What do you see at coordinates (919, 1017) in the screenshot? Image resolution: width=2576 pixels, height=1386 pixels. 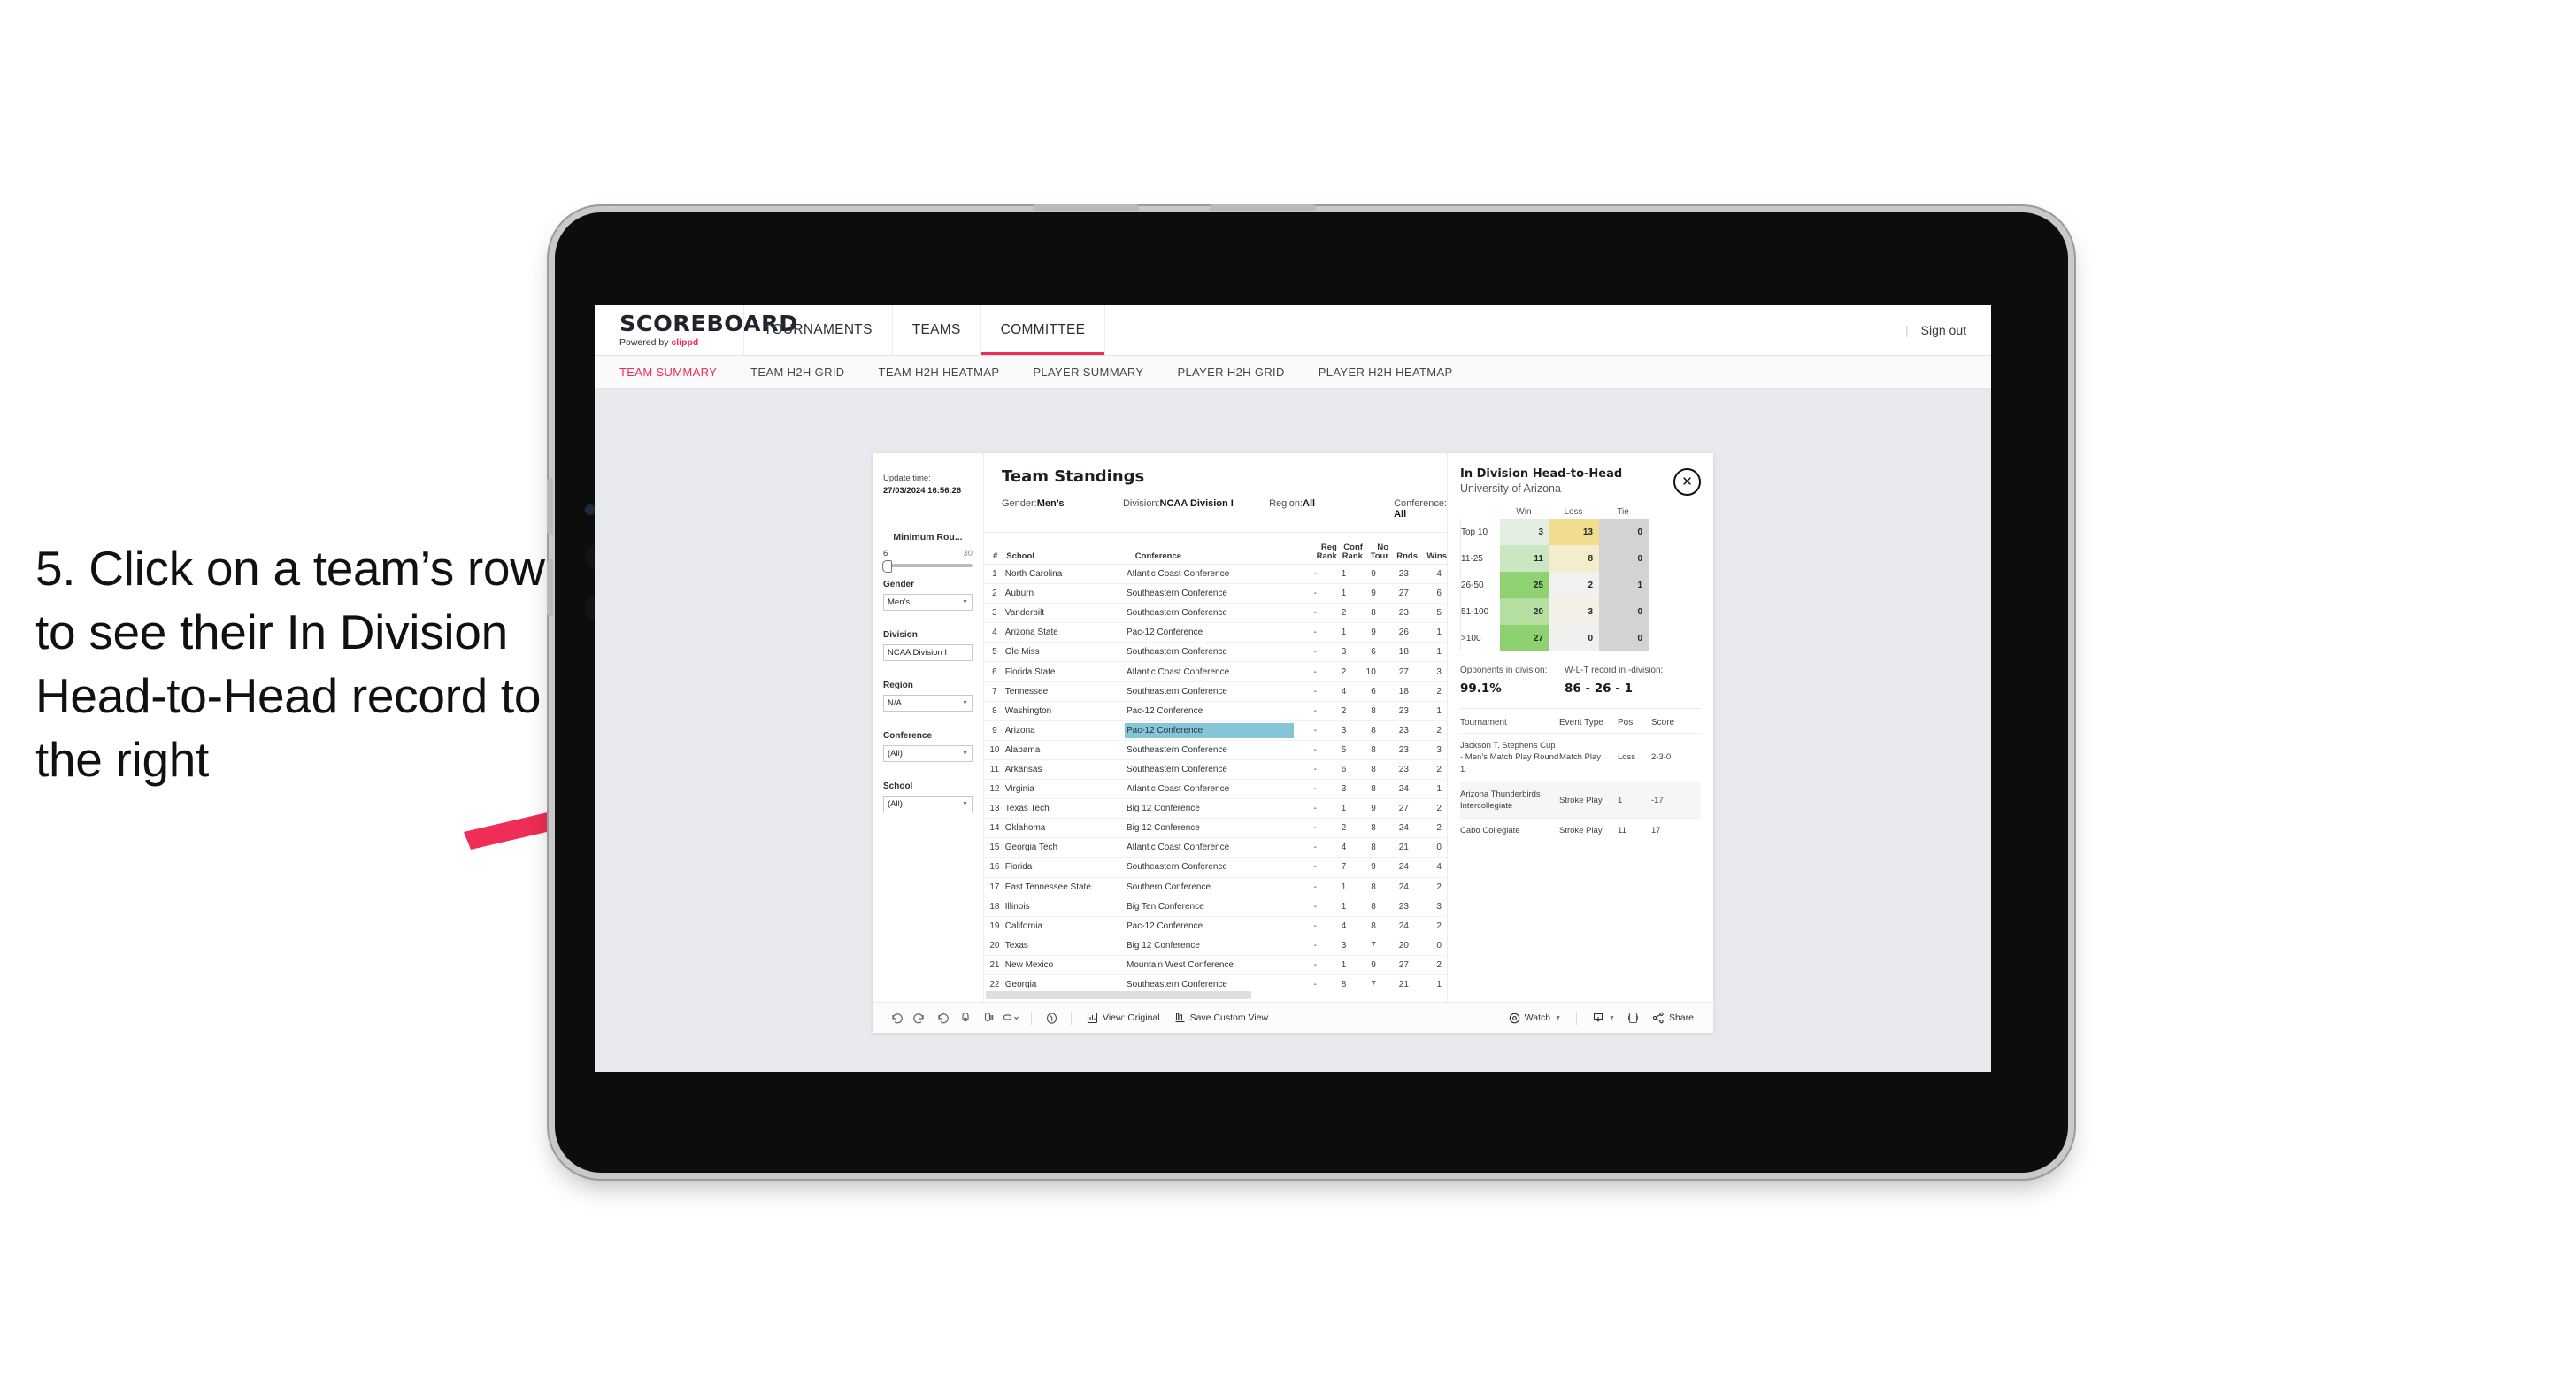 I see `redo-icon` at bounding box center [919, 1017].